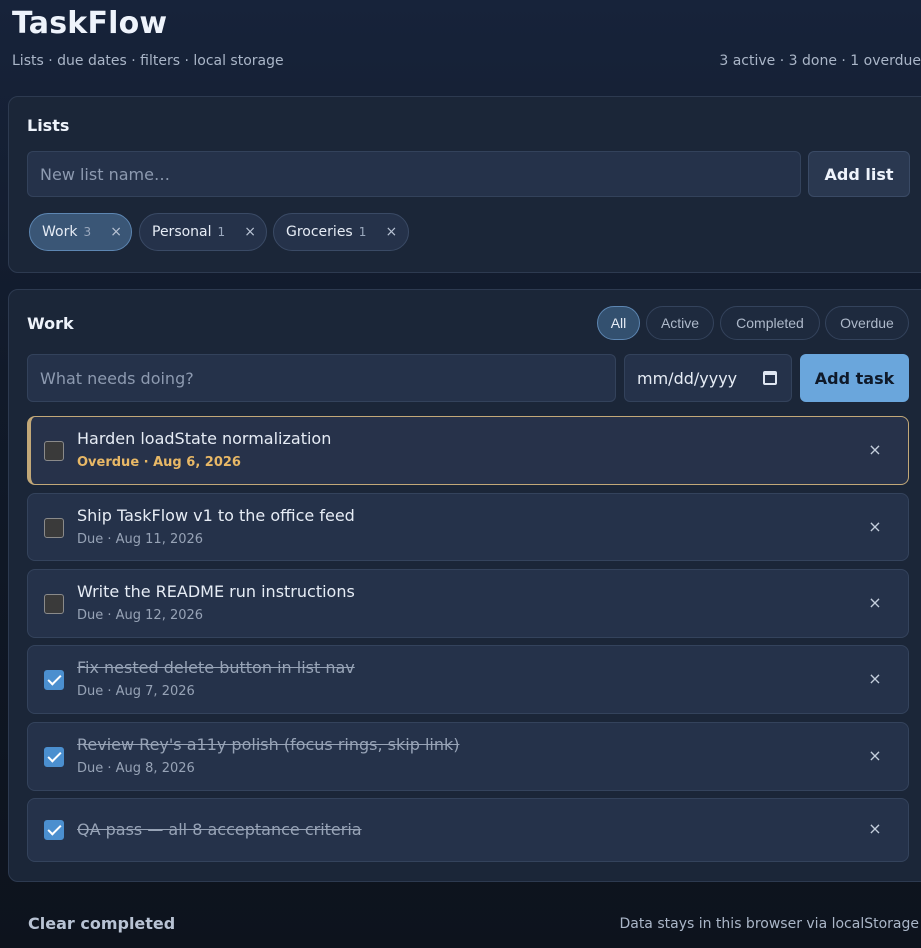 The width and height of the screenshot is (921, 948). What do you see at coordinates (618, 323) in the screenshot?
I see `filter-all: All` at bounding box center [618, 323].